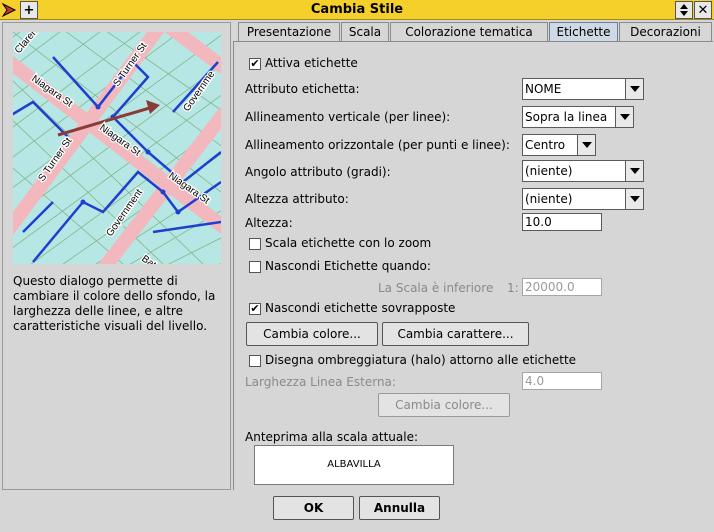 The height and width of the screenshot is (532, 714). I want to click on enable-labels-checkbox: ✔, so click(255, 64).